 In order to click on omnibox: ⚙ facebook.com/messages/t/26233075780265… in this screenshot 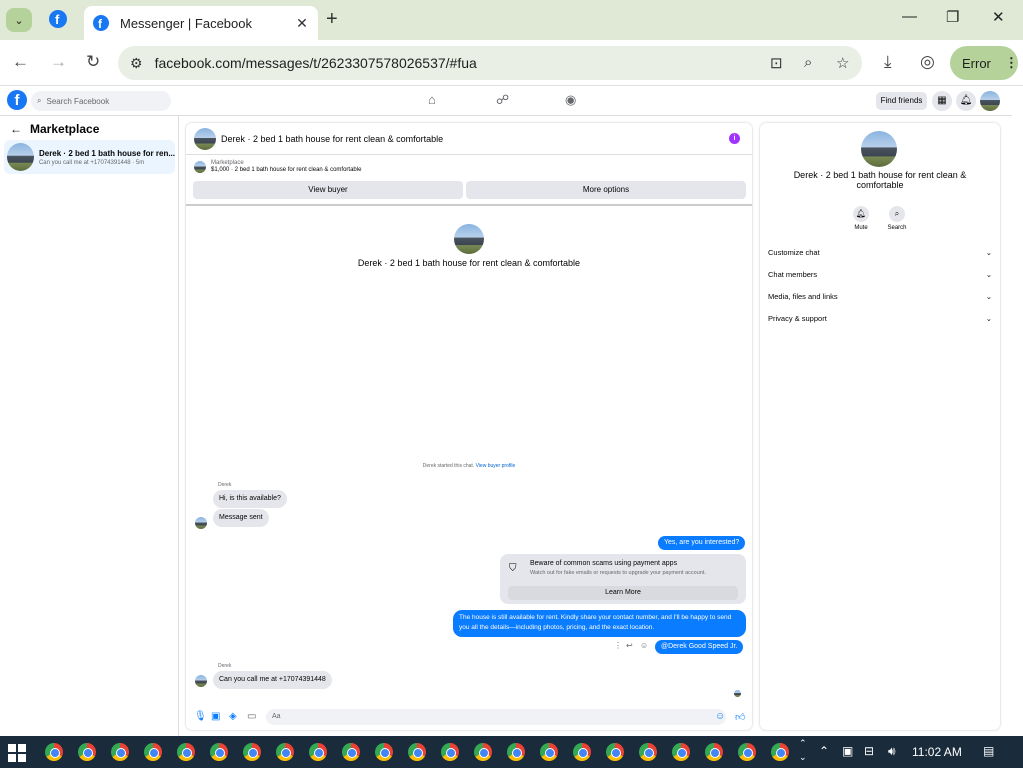, I will do `click(490, 63)`.